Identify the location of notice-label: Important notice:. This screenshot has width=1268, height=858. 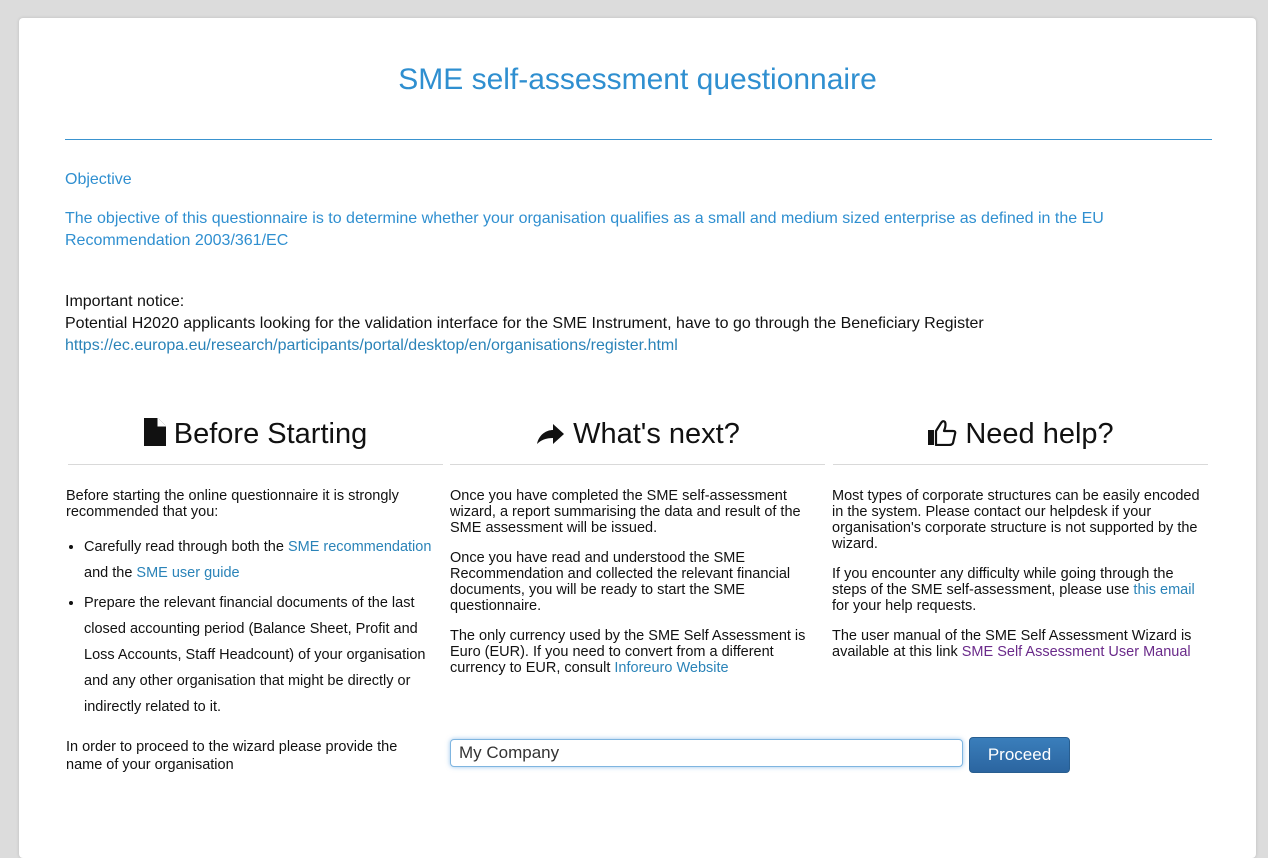
(125, 301).